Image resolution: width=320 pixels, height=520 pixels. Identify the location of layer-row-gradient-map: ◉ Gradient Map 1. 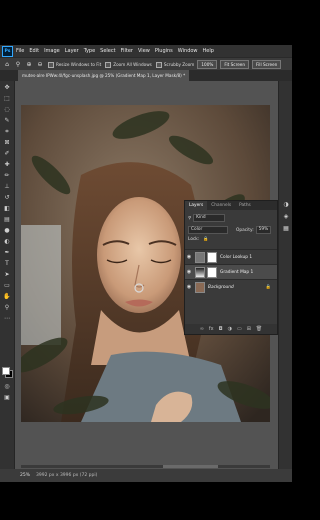
(231, 271).